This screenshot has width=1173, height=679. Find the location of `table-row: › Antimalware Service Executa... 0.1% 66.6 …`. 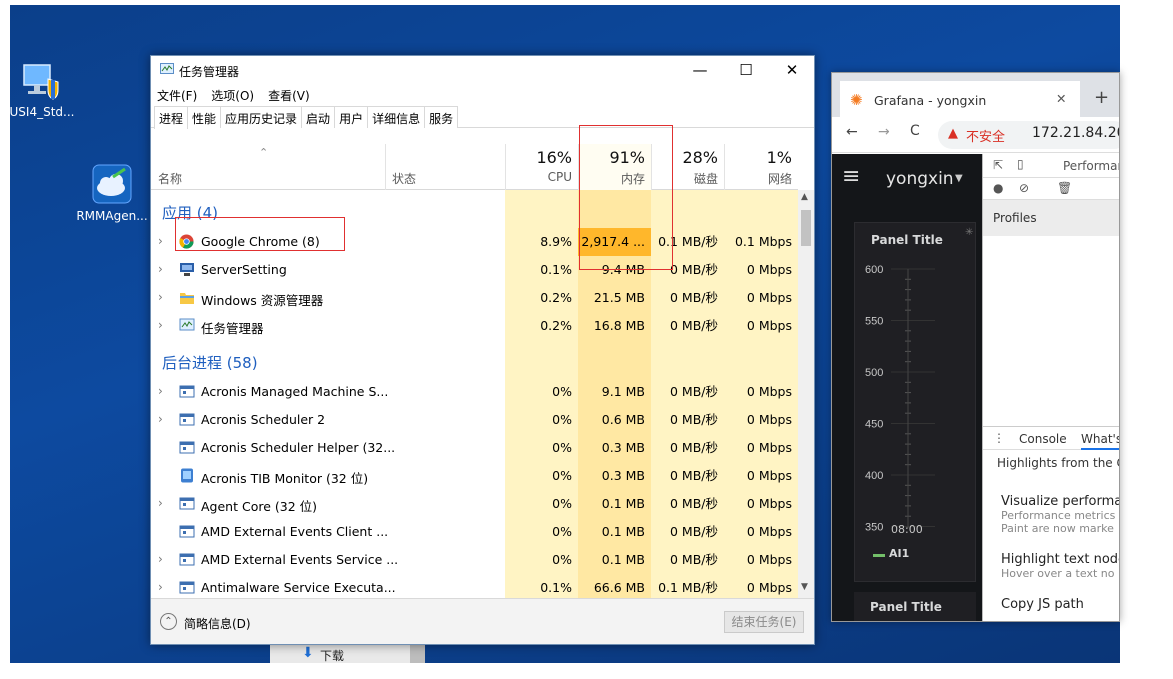

table-row: › Antimalware Service Executa... 0.1% 66.6 … is located at coordinates (474, 586).